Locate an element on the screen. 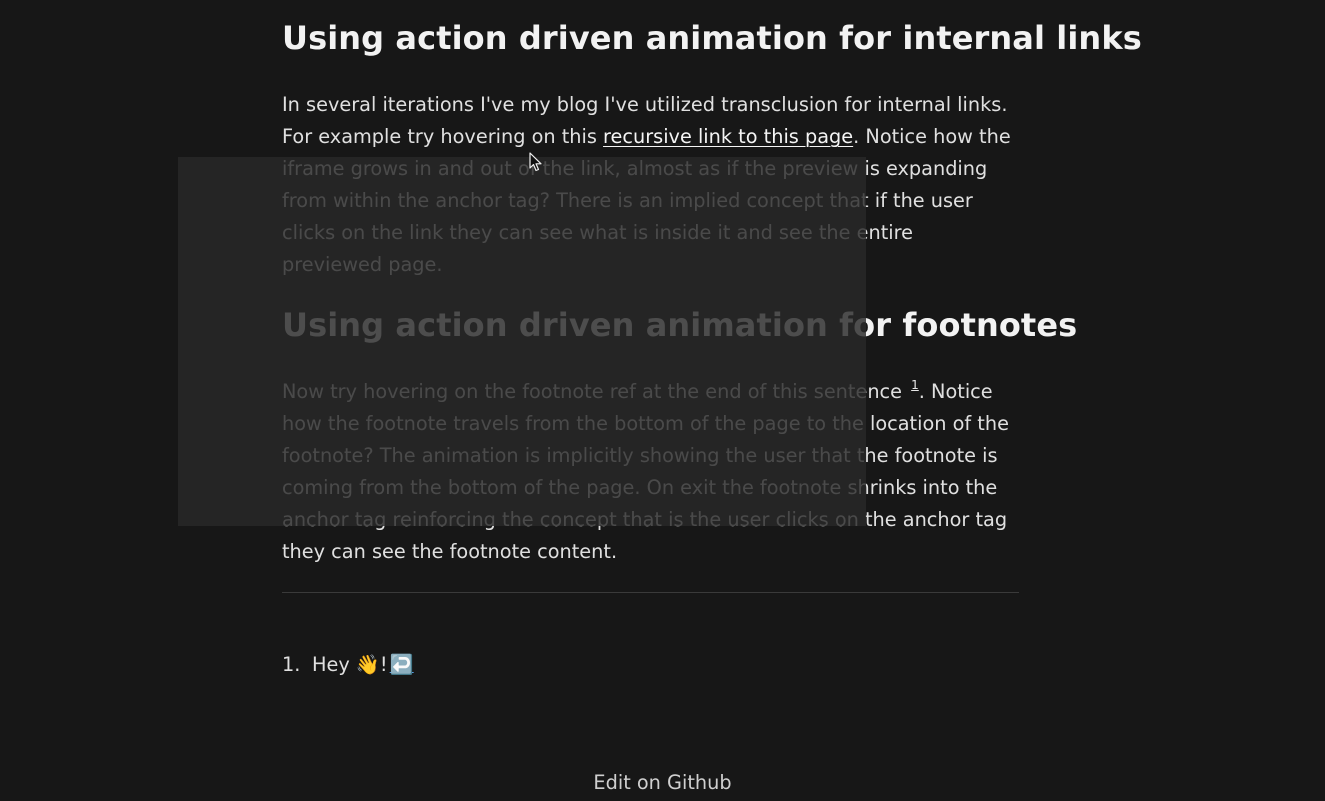 The height and width of the screenshot is (801, 1325). recursive-page-link: recursive link to this page is located at coordinates (728, 136).